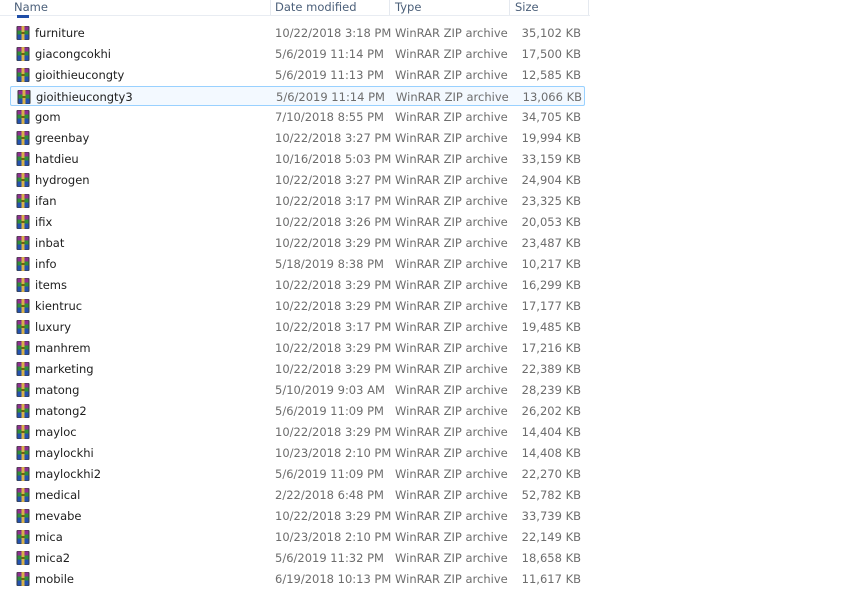 This screenshot has width=860, height=590. I want to click on file-name: ifan, so click(46, 201).